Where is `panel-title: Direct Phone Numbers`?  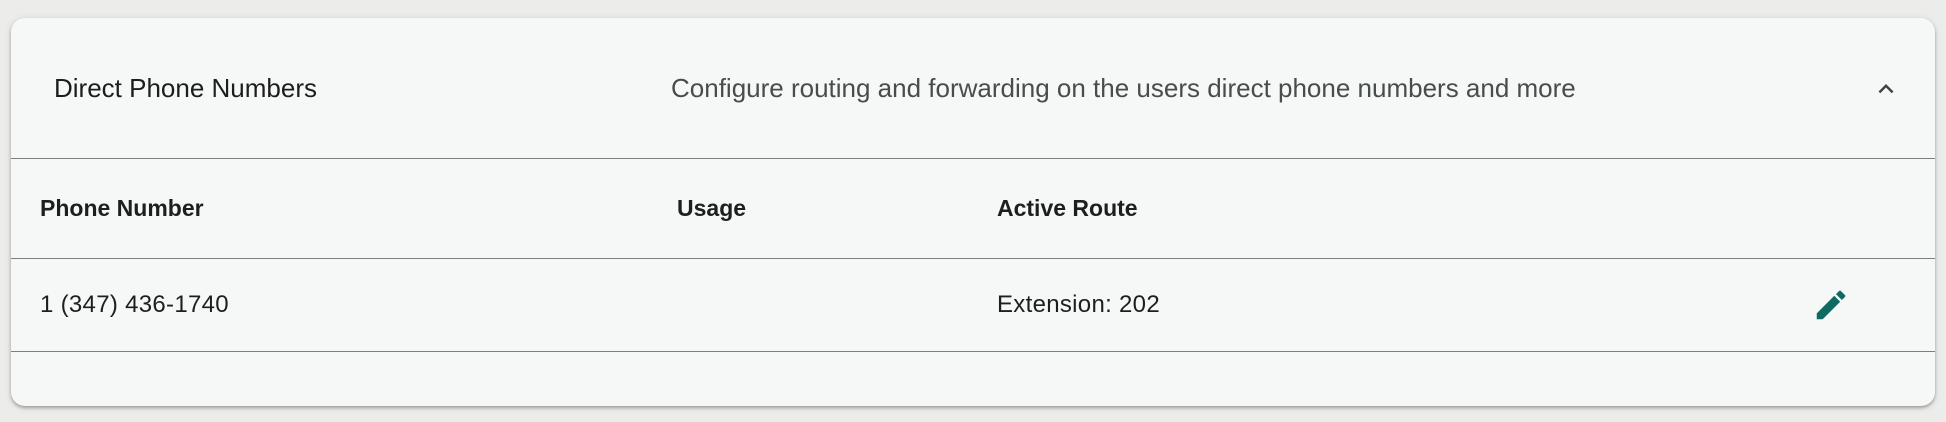 panel-title: Direct Phone Numbers is located at coordinates (185, 88).